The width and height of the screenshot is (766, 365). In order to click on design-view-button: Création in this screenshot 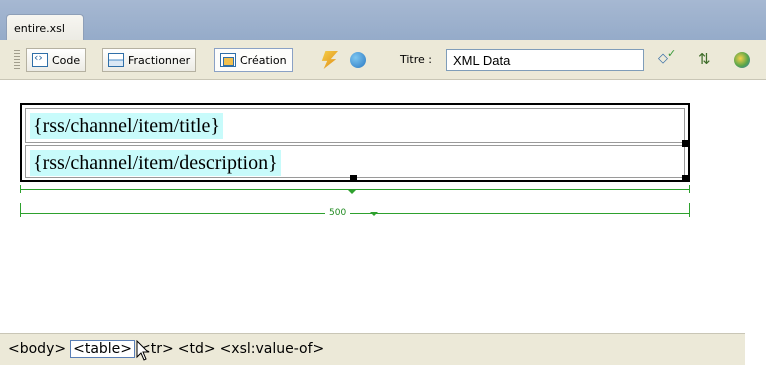, I will do `click(253, 60)`.